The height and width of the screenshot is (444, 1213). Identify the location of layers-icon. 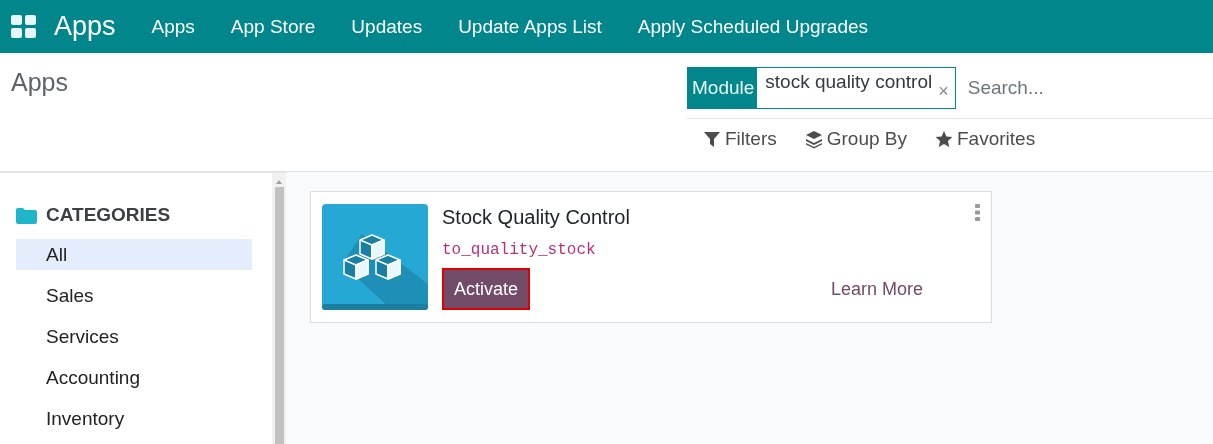
(813, 139).